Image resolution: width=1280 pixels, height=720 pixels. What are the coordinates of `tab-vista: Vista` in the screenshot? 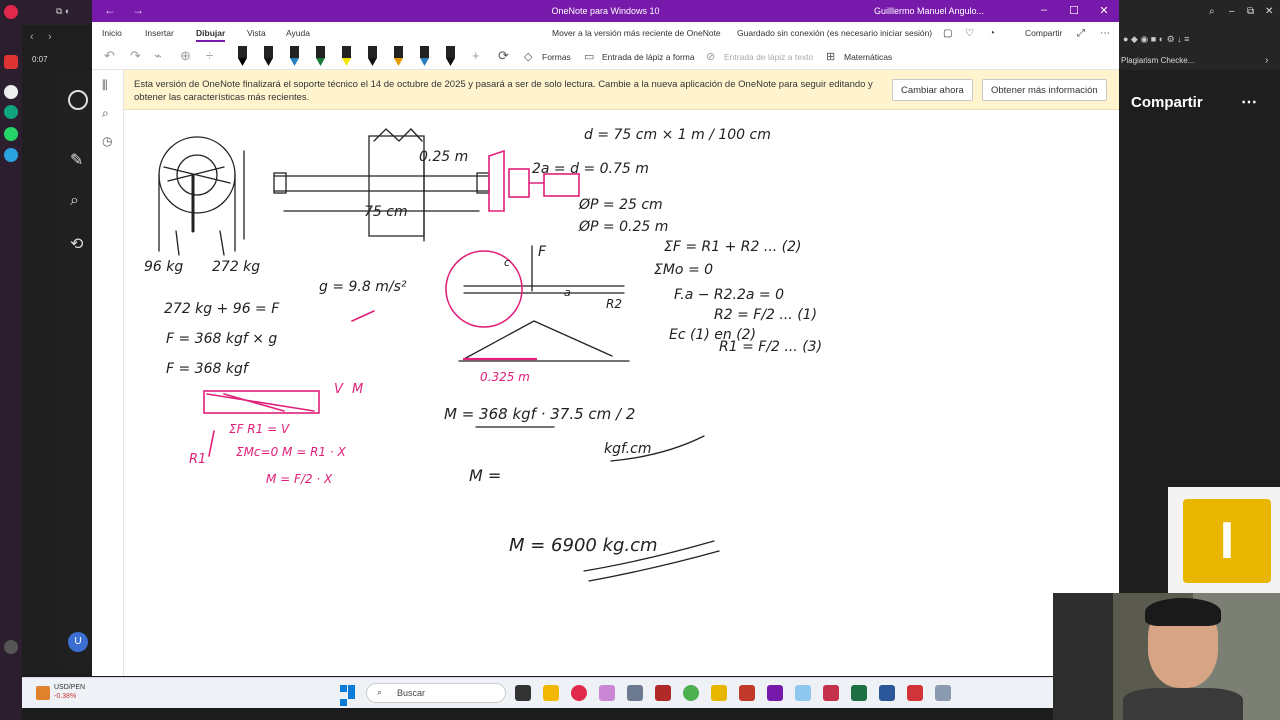 It's located at (256, 33).